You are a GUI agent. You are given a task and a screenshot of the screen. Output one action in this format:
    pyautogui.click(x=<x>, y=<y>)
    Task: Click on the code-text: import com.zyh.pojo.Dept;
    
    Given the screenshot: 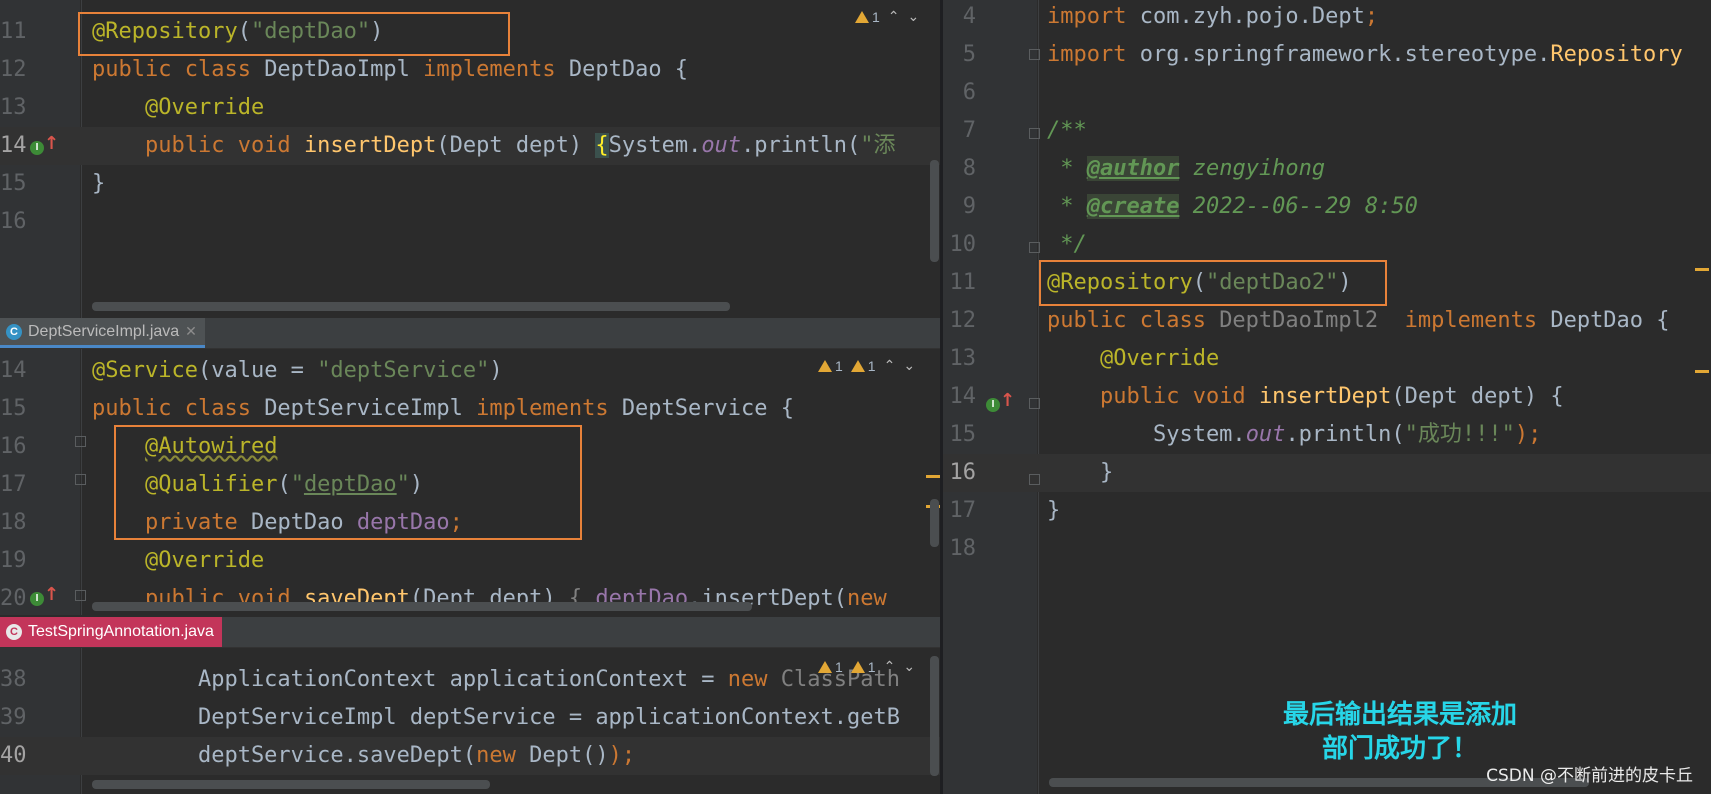 What is the action you would take?
    pyautogui.click(x=1212, y=18)
    